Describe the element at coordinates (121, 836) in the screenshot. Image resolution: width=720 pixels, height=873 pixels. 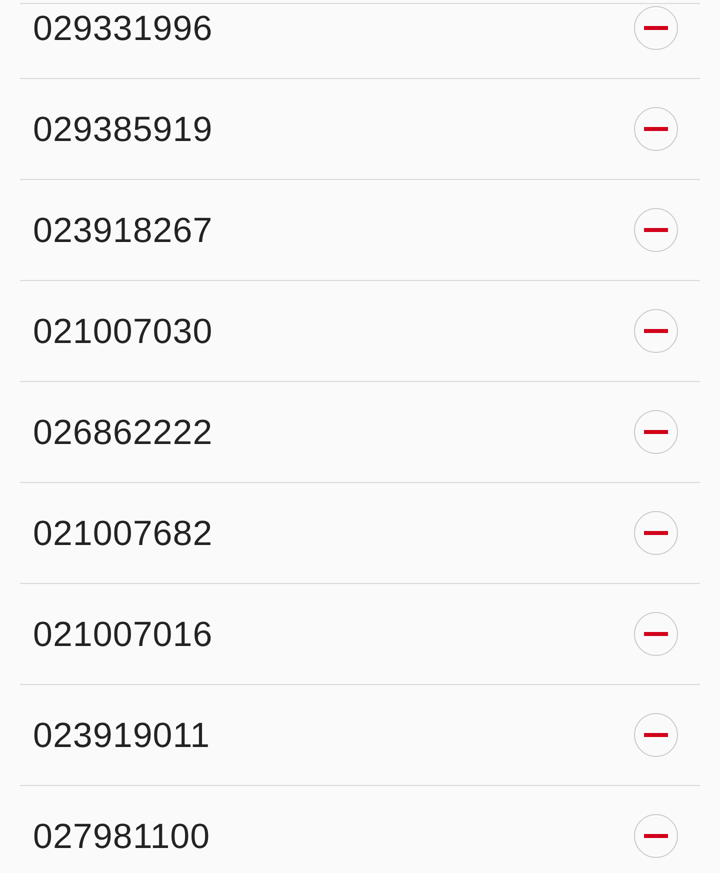
I see `phone-number: 027981100` at that location.